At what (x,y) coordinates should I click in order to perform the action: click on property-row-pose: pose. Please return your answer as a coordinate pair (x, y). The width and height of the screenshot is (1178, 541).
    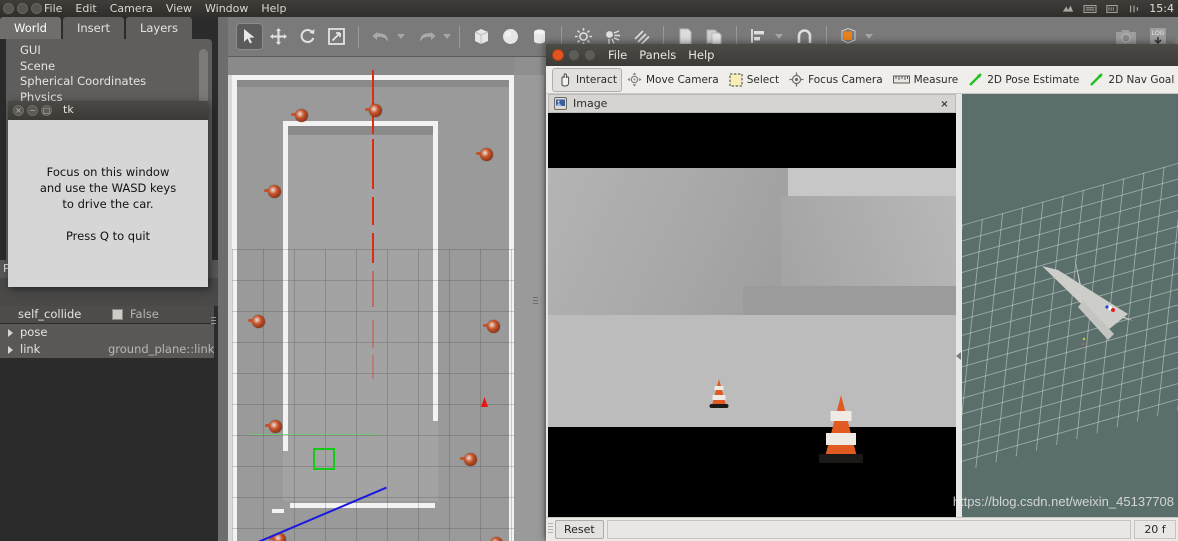
    Looking at the image, I should click on (107, 332).